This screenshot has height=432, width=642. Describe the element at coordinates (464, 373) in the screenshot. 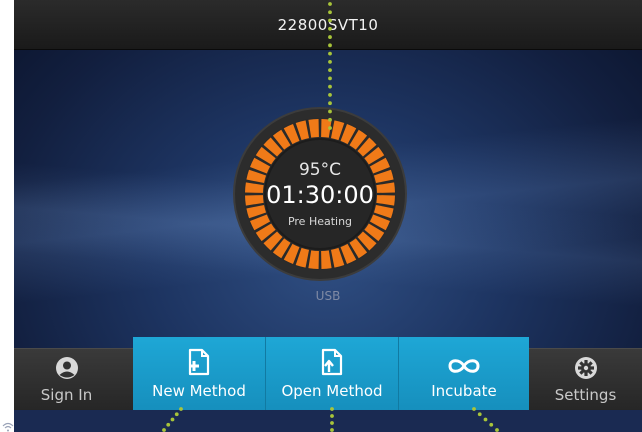

I see `incubate-button: Incubate` at that location.